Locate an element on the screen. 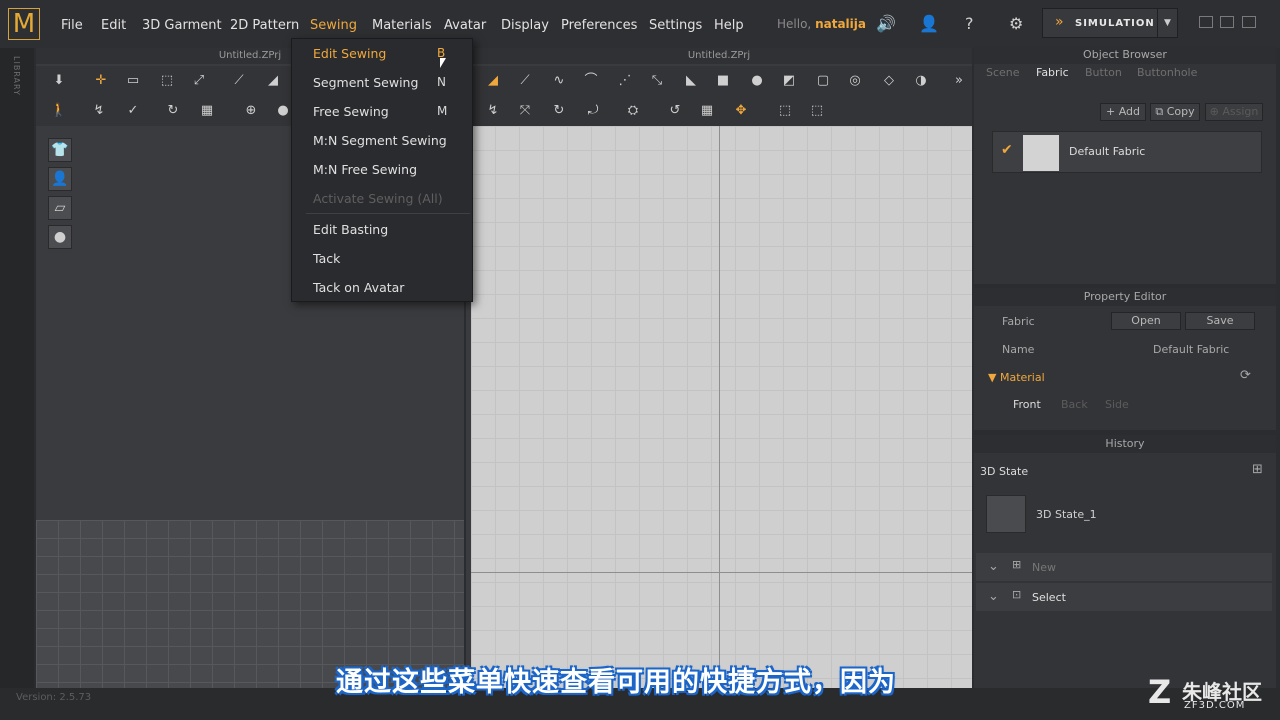 Image resolution: width=1280 pixels, height=720 pixels. segment-icon: ⤡ is located at coordinates (657, 81).